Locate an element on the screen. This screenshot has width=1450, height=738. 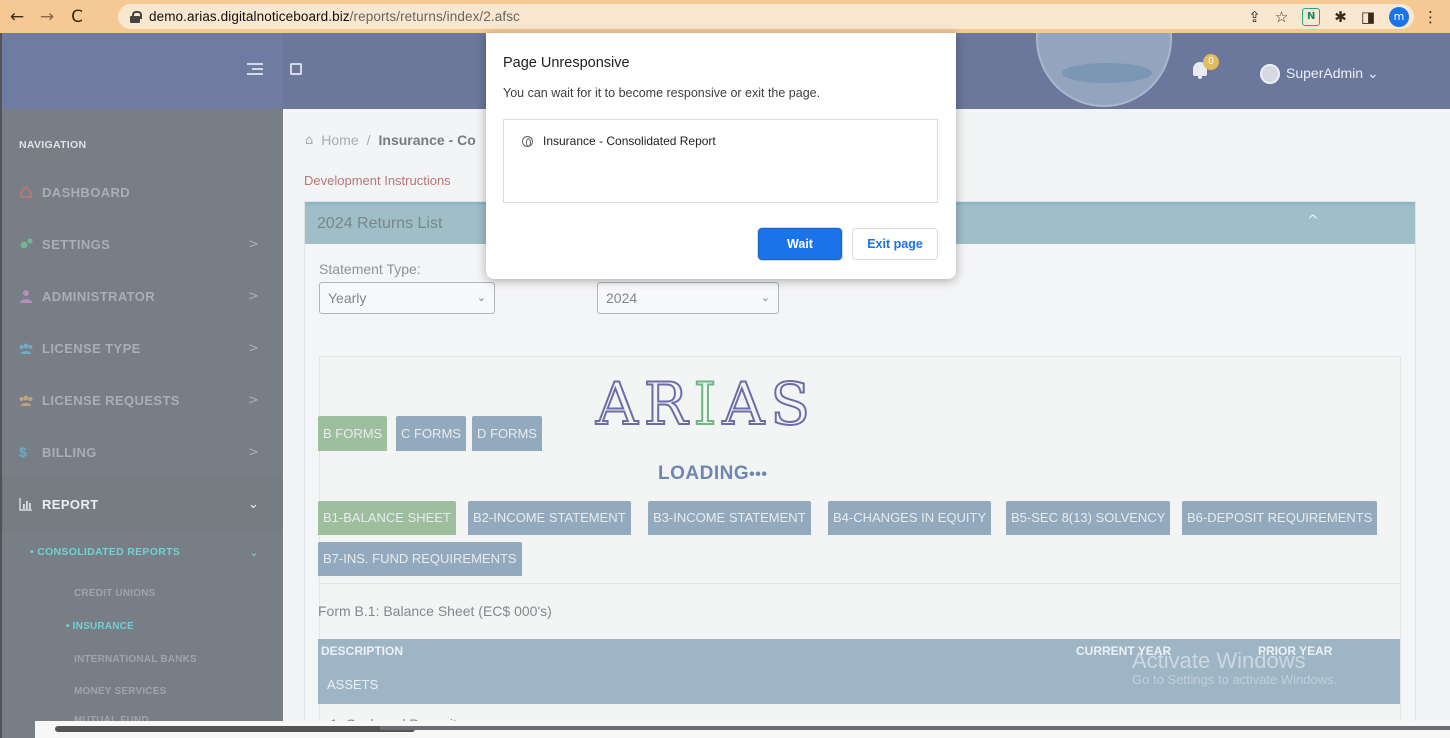
extension-n-icon: N is located at coordinates (1311, 16).